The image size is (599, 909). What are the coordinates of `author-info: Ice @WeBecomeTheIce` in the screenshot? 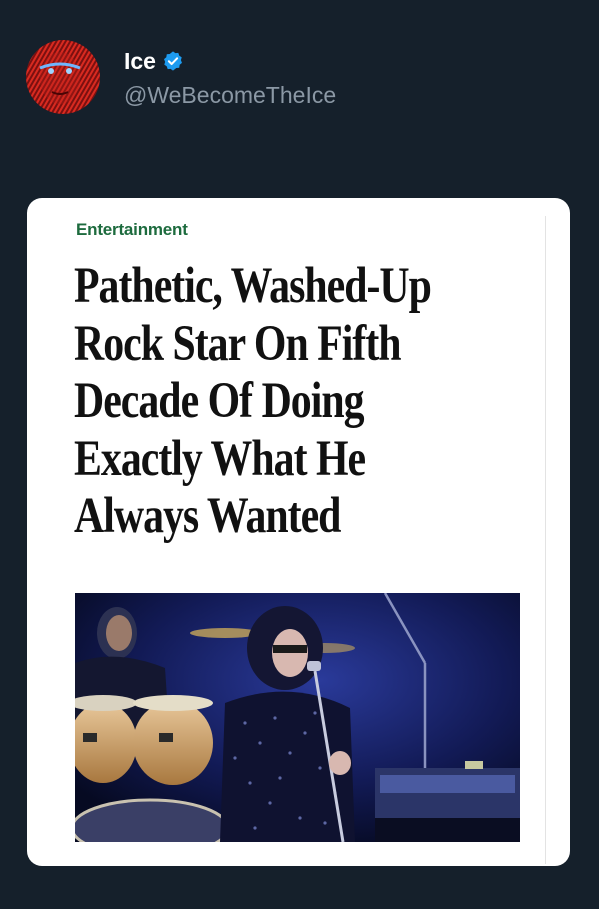 It's located at (230, 76).